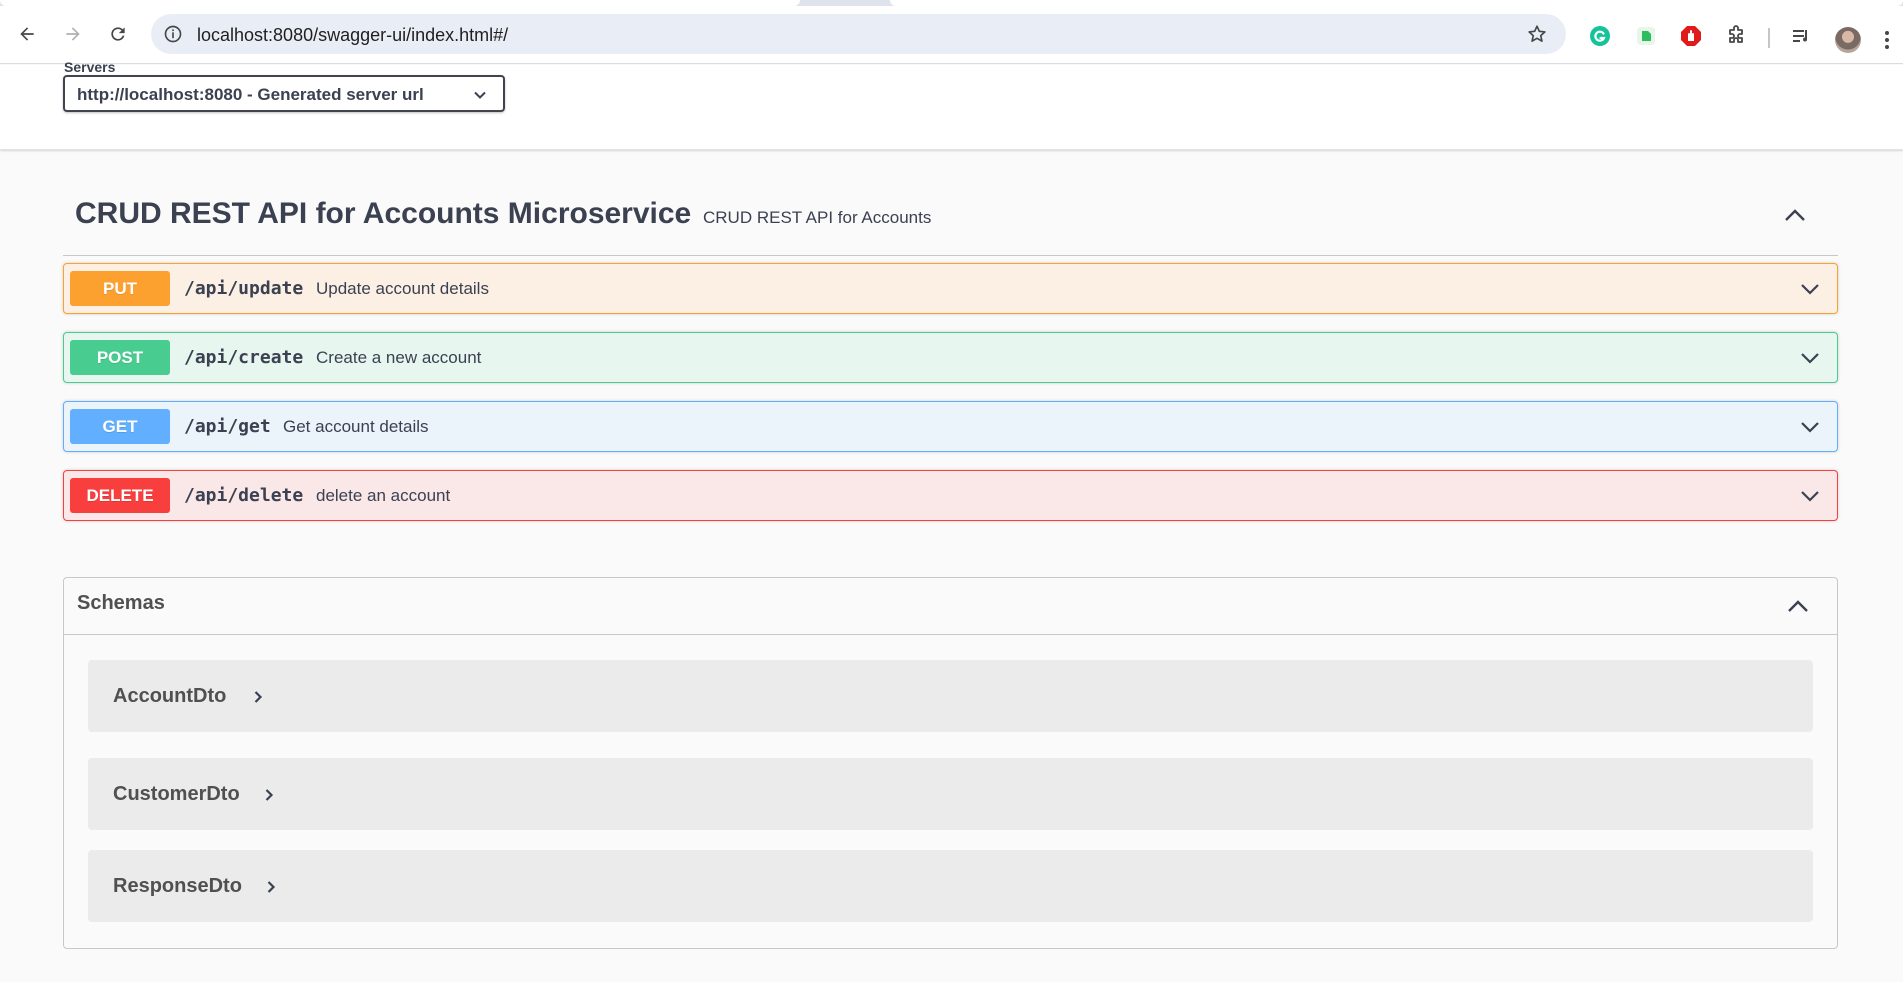 The width and height of the screenshot is (1903, 982). I want to click on extensions-puzzle-icon, so click(1736, 36).